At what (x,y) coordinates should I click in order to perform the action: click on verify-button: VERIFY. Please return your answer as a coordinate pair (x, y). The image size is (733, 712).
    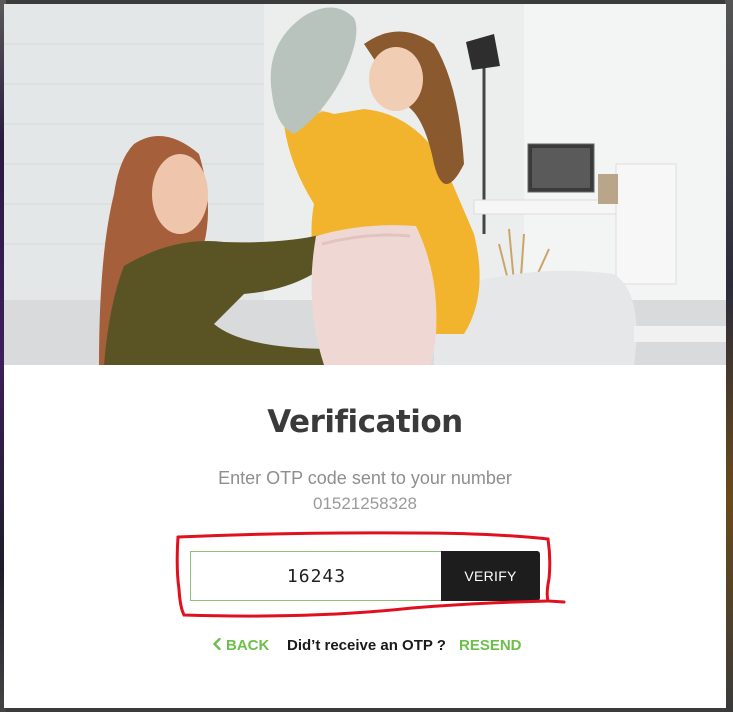
    Looking at the image, I should click on (490, 576).